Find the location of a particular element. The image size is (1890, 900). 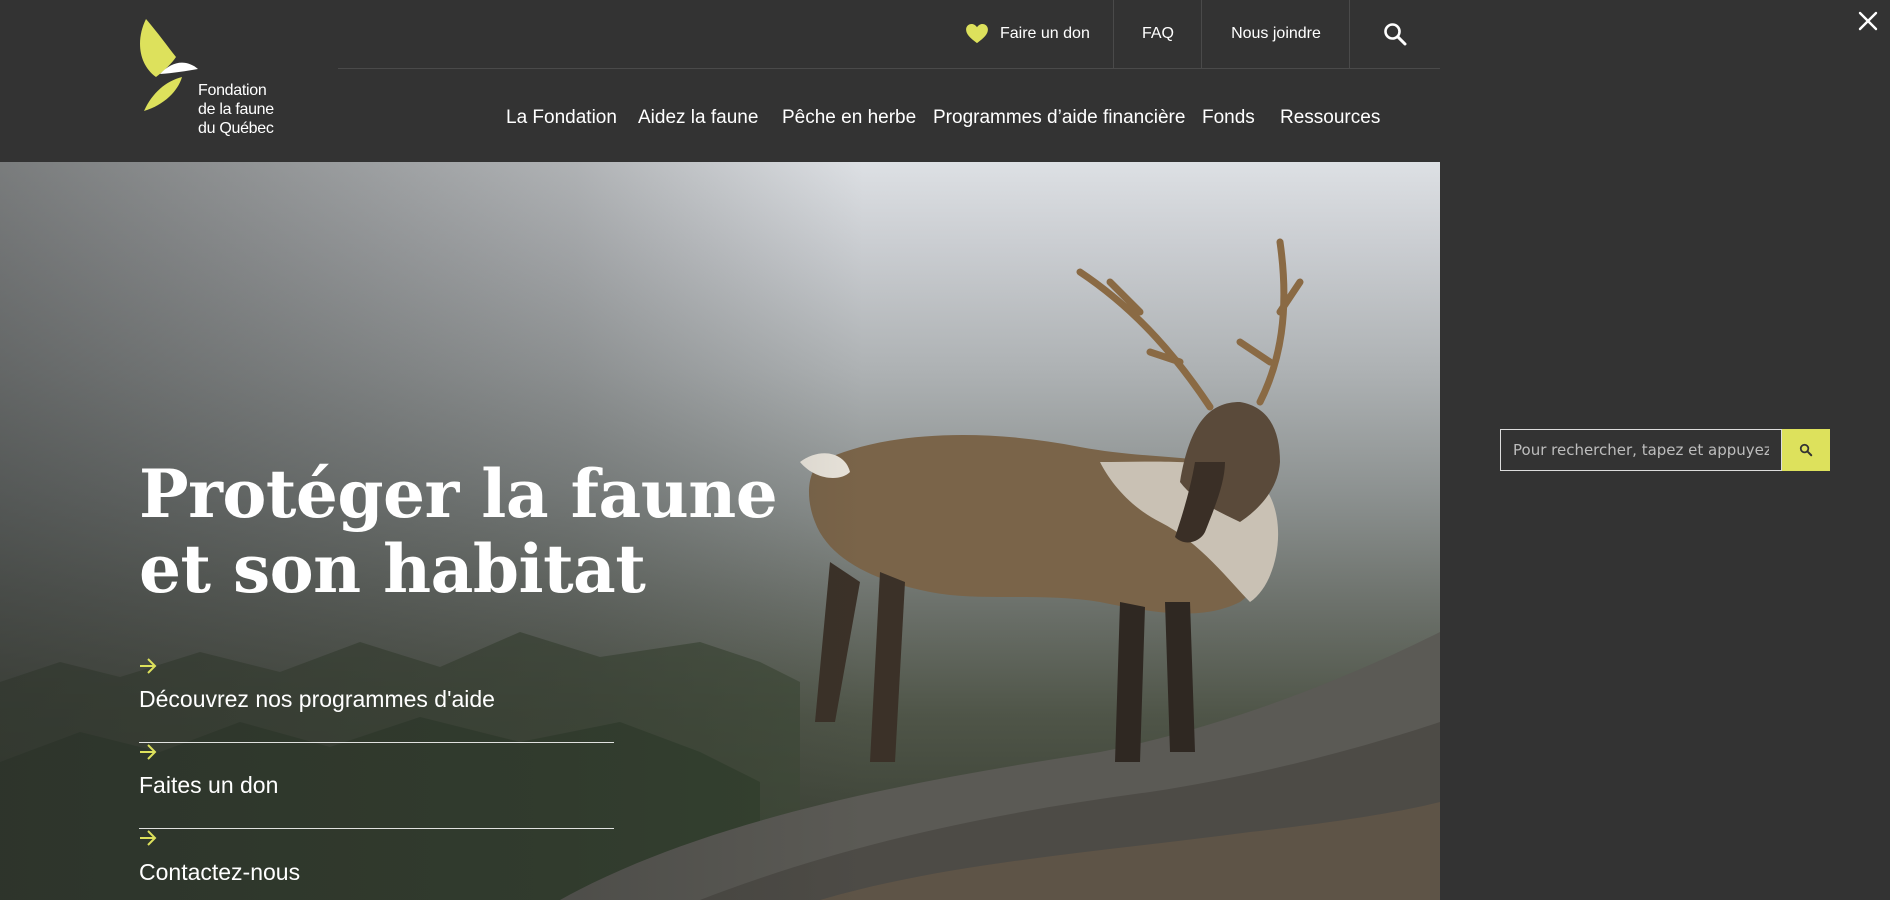

contact-label: Nous joindre is located at coordinates (1276, 33).